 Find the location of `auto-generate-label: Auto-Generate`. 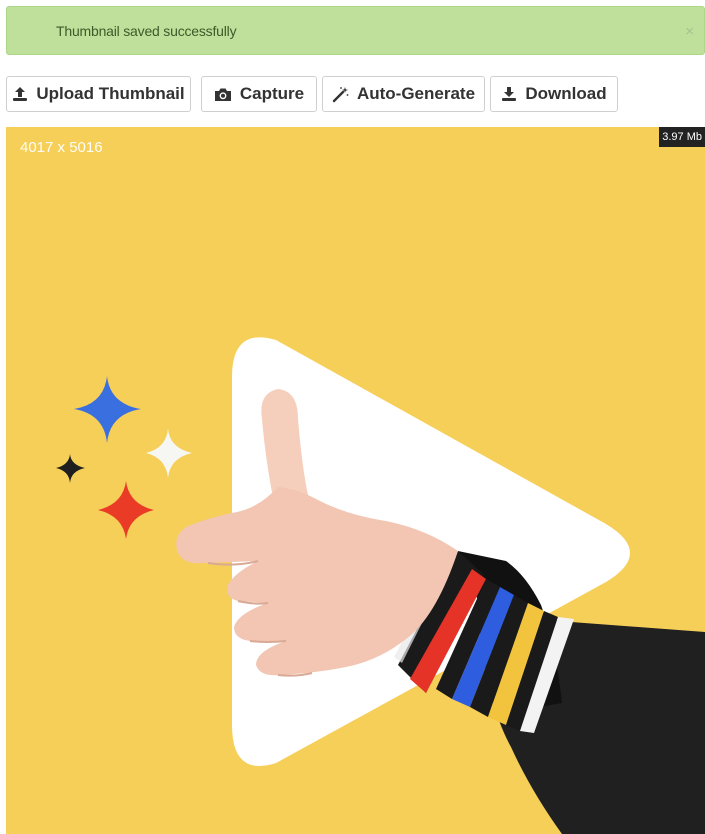

auto-generate-label: Auto-Generate is located at coordinates (416, 93).